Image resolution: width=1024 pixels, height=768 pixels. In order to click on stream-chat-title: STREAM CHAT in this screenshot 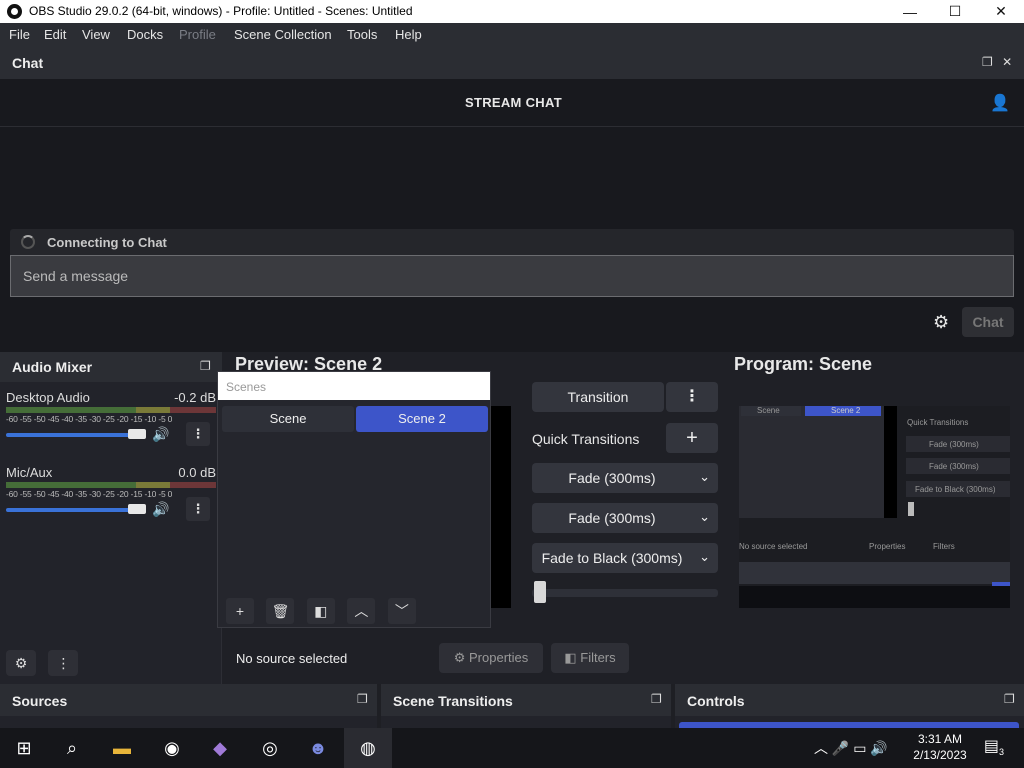, I will do `click(513, 102)`.